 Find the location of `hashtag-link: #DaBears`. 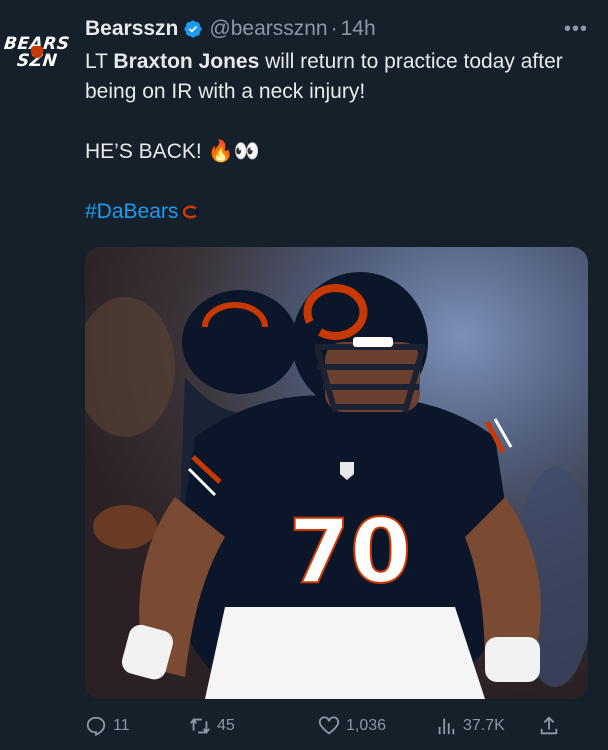

hashtag-link: #DaBears is located at coordinates (131, 211).